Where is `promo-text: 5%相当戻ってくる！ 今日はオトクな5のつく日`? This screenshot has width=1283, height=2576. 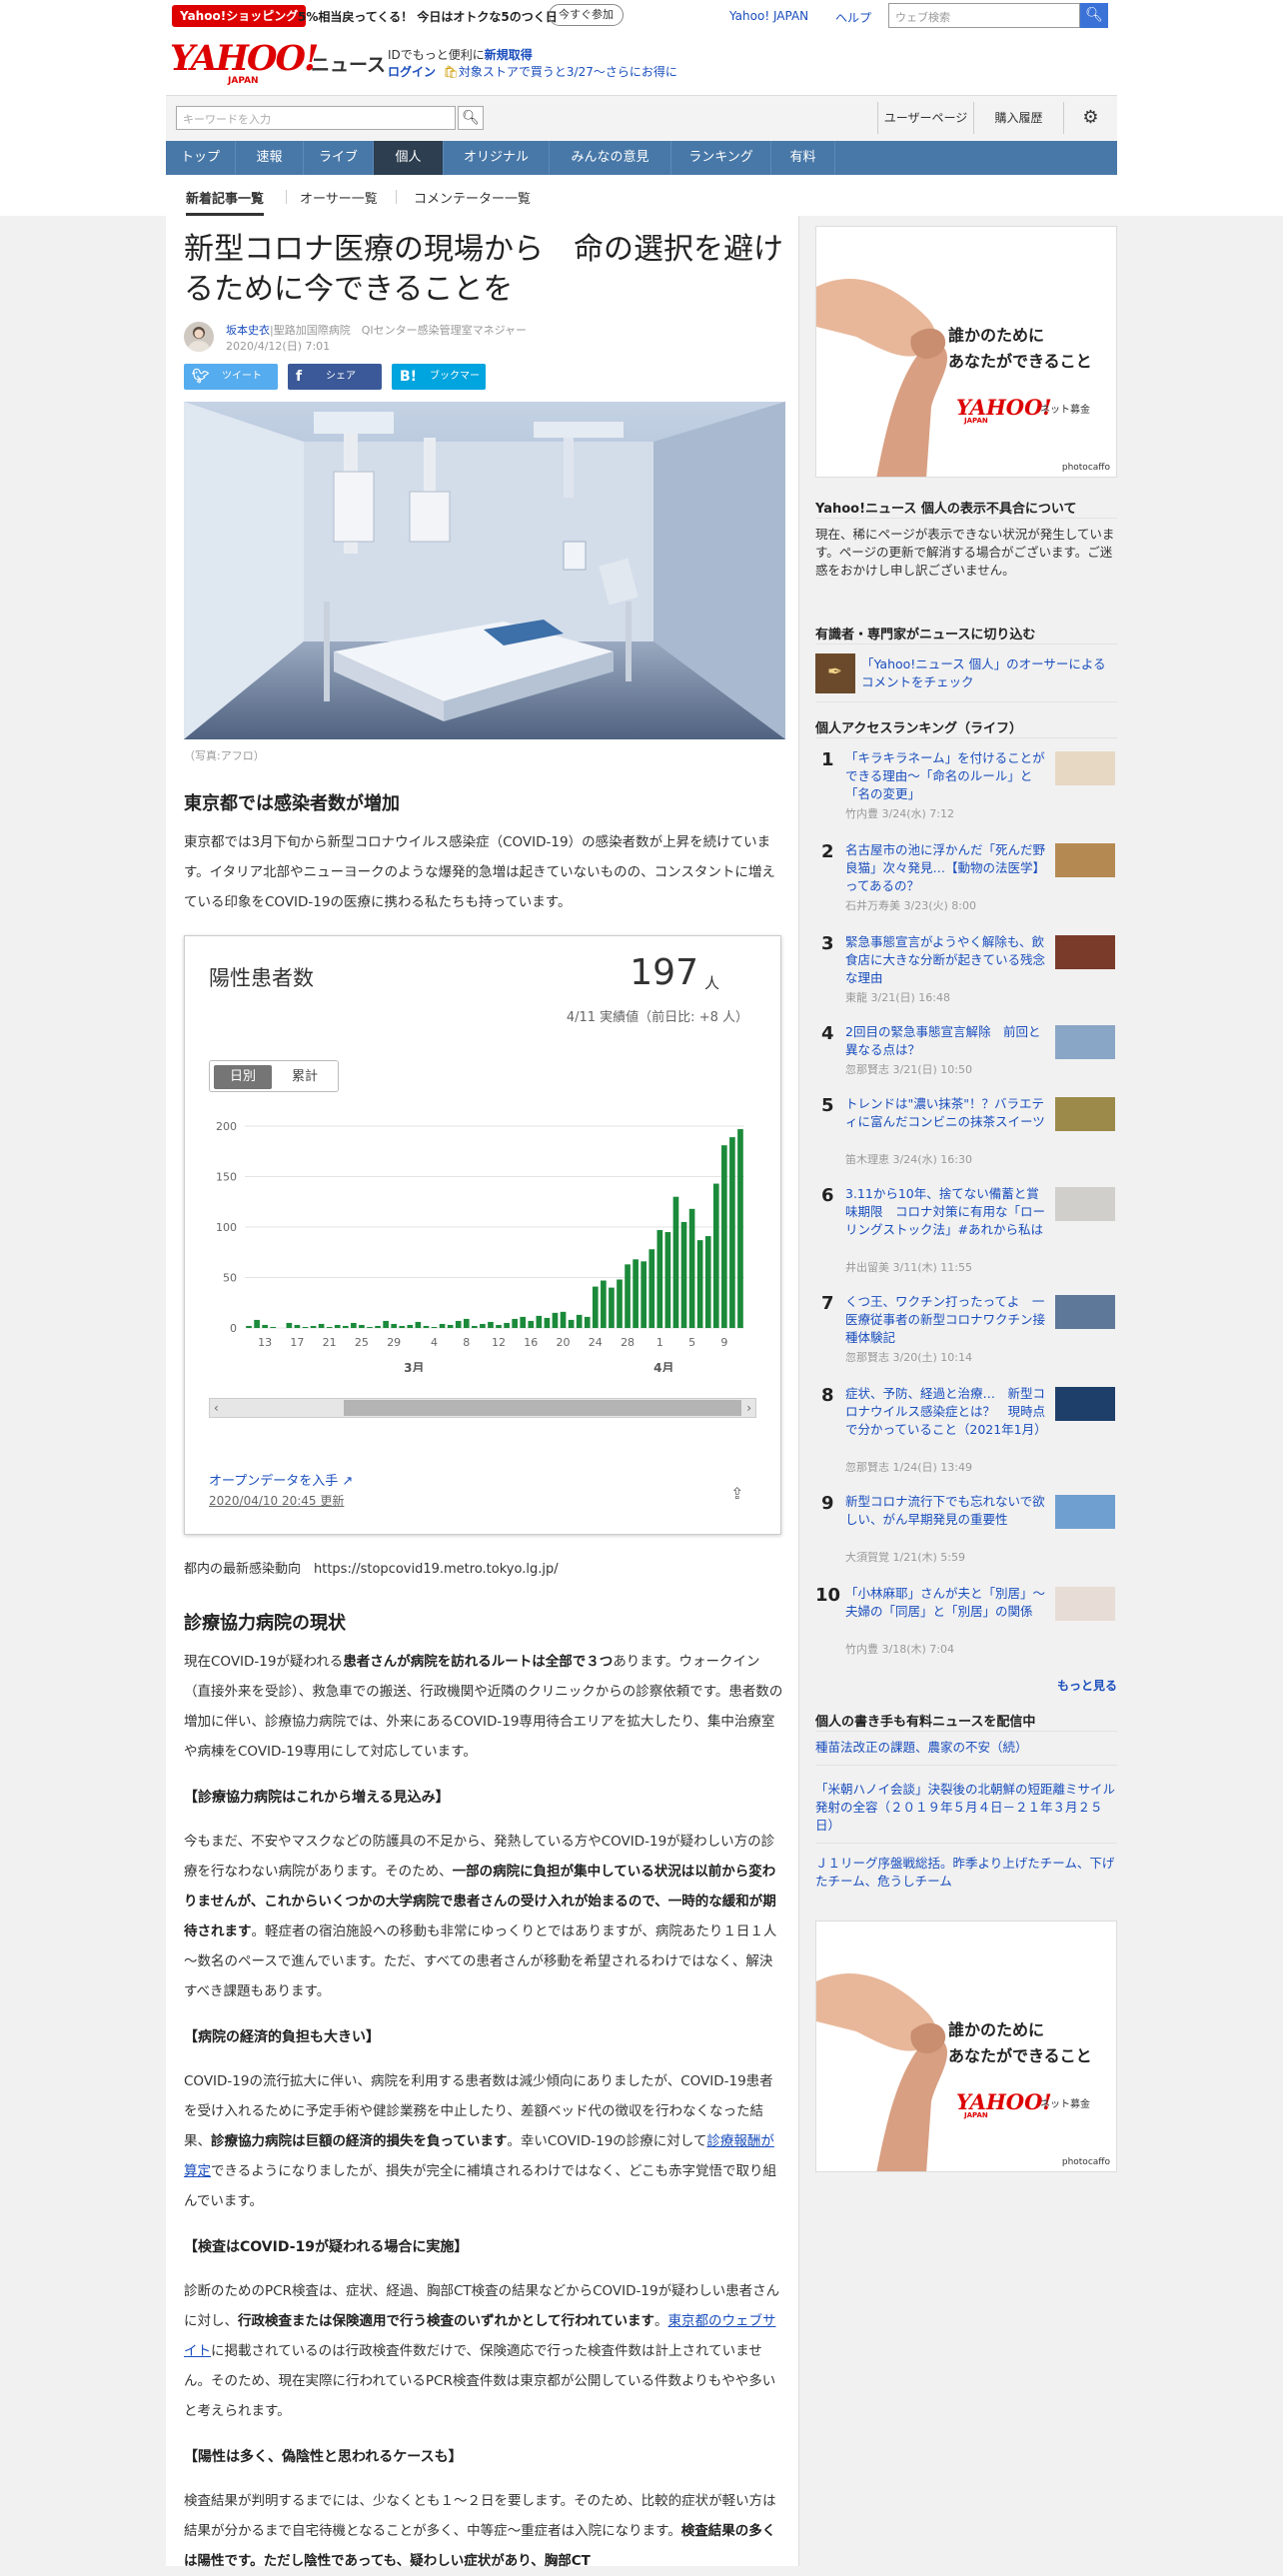 promo-text: 5%相当戻ってくる！ 今日はオトクな5のつく日 is located at coordinates (428, 16).